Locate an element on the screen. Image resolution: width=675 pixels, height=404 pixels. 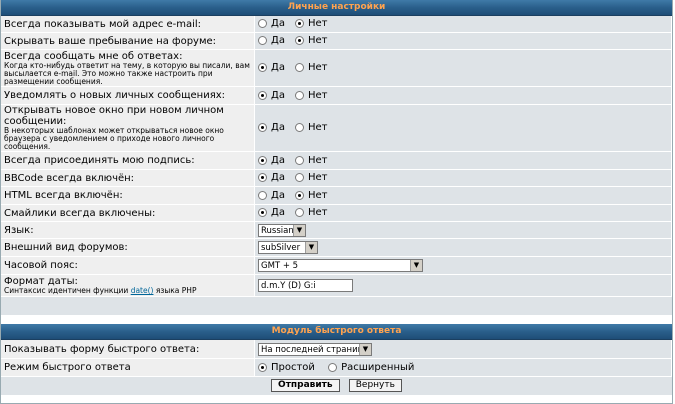
quickreply-form-select: На последней странице ▼ is located at coordinates (315, 349).